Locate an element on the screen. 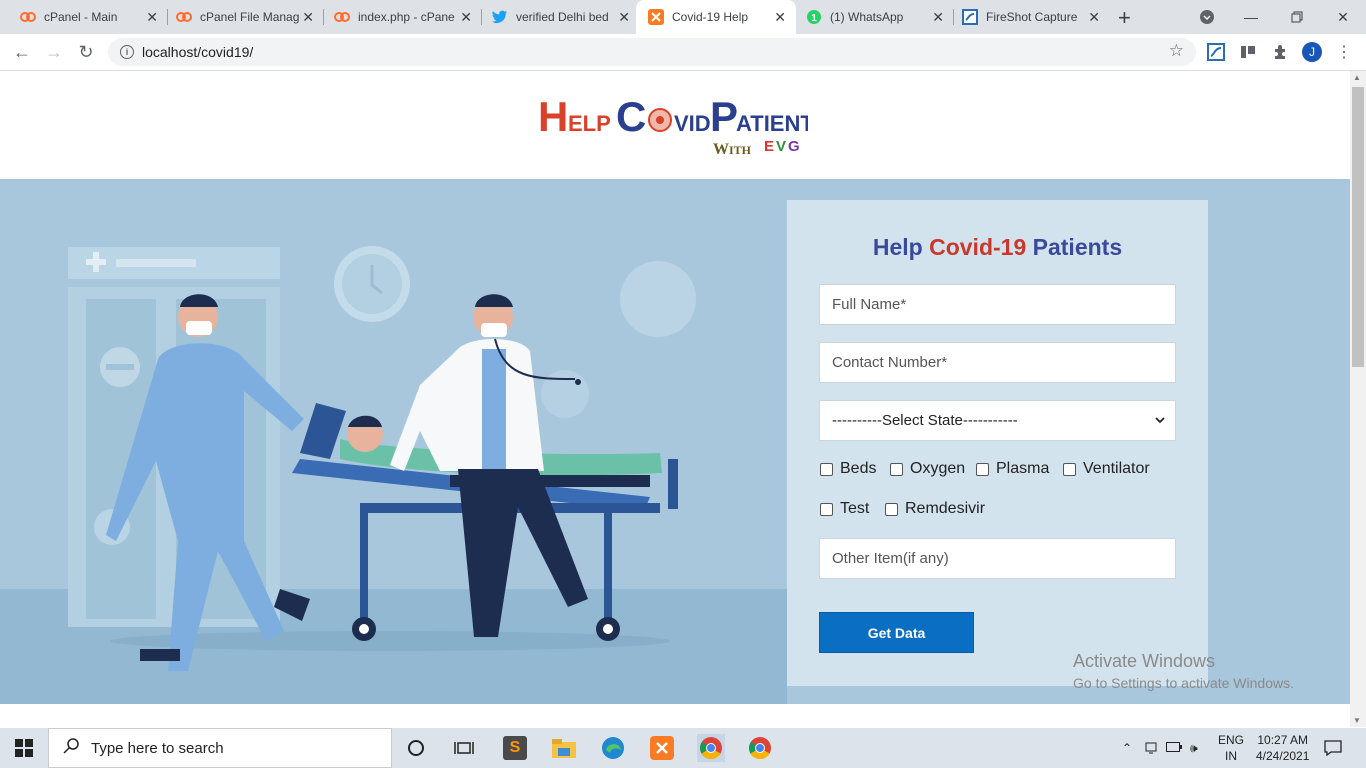 This screenshot has height=768, width=1366. checkbox-ventilator: Ventilator is located at coordinates (1106, 469).